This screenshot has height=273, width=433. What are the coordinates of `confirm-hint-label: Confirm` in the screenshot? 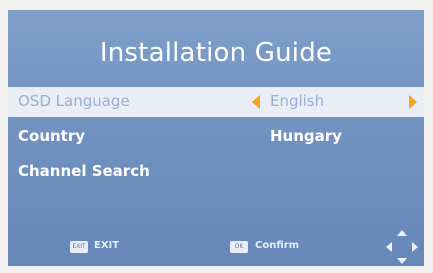 It's located at (277, 245).